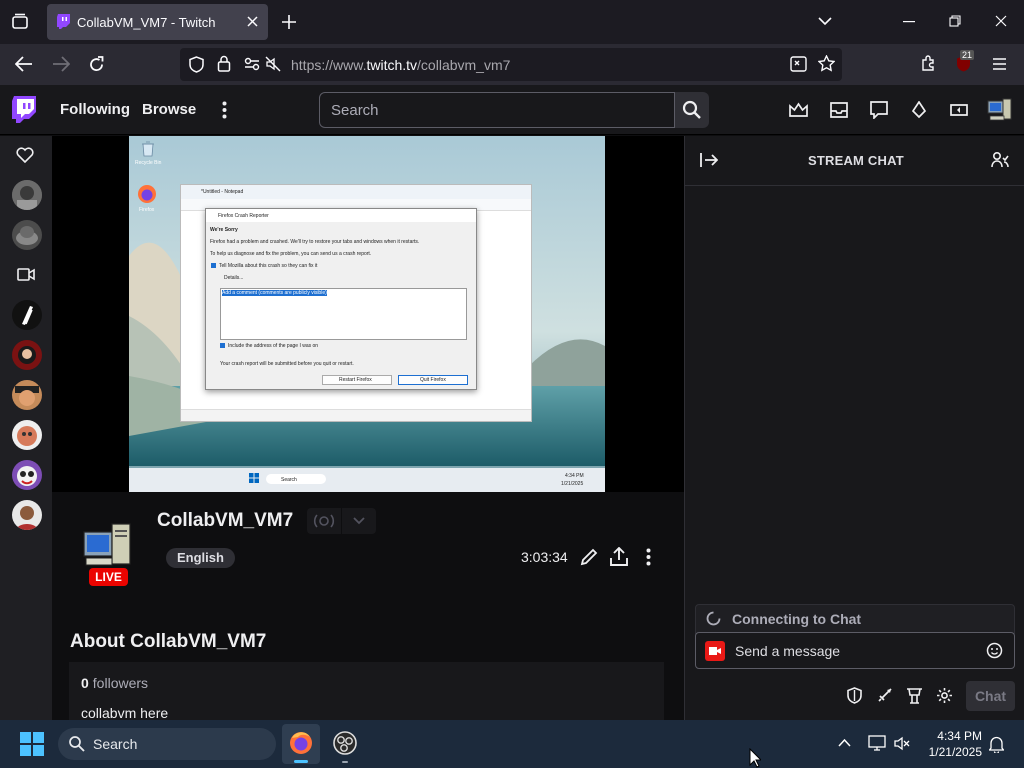 This screenshot has width=1024, height=768. Describe the element at coordinates (196, 64) in the screenshot. I see `tracking-shield-icon` at that location.